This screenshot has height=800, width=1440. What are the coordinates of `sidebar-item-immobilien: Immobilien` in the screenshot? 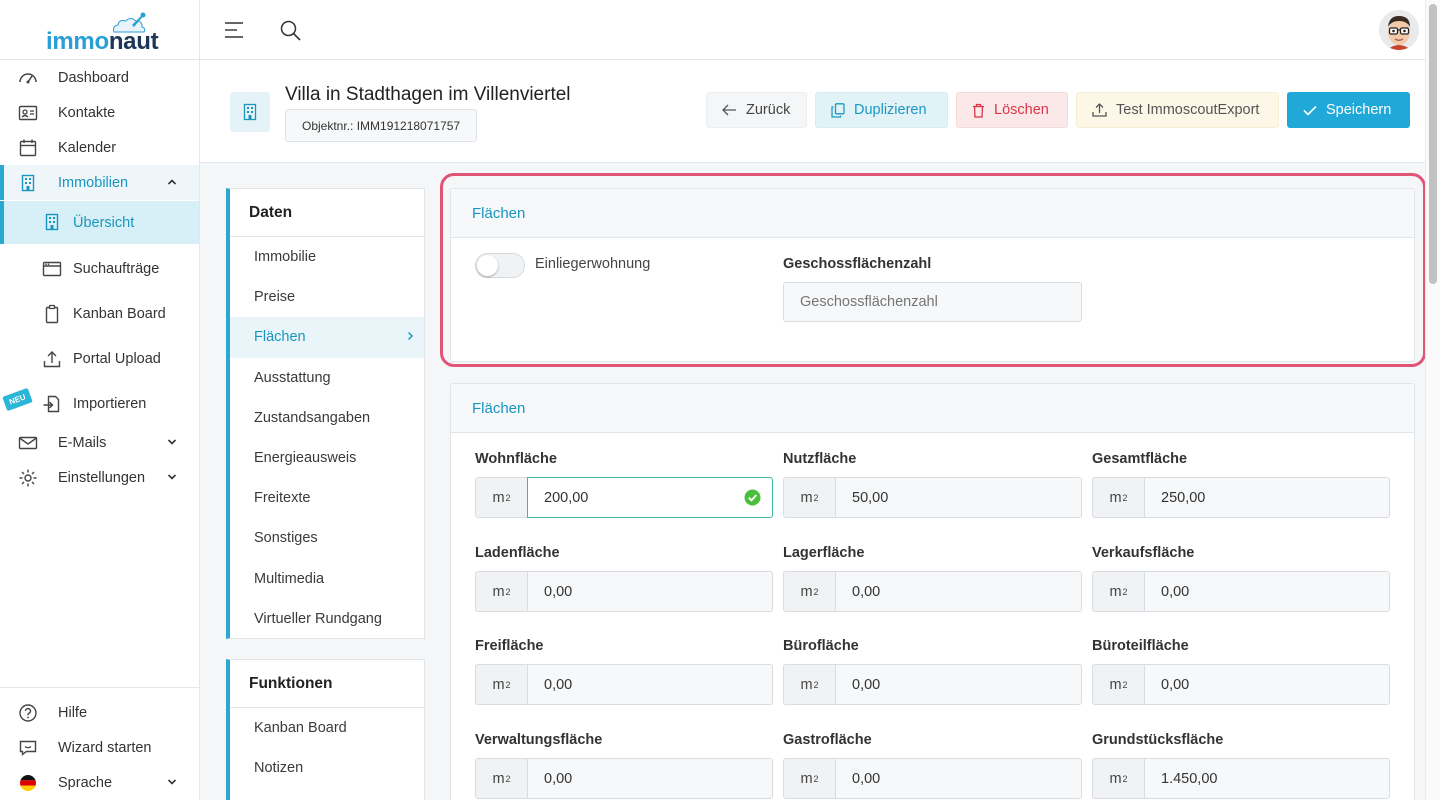 It's located at (99, 182).